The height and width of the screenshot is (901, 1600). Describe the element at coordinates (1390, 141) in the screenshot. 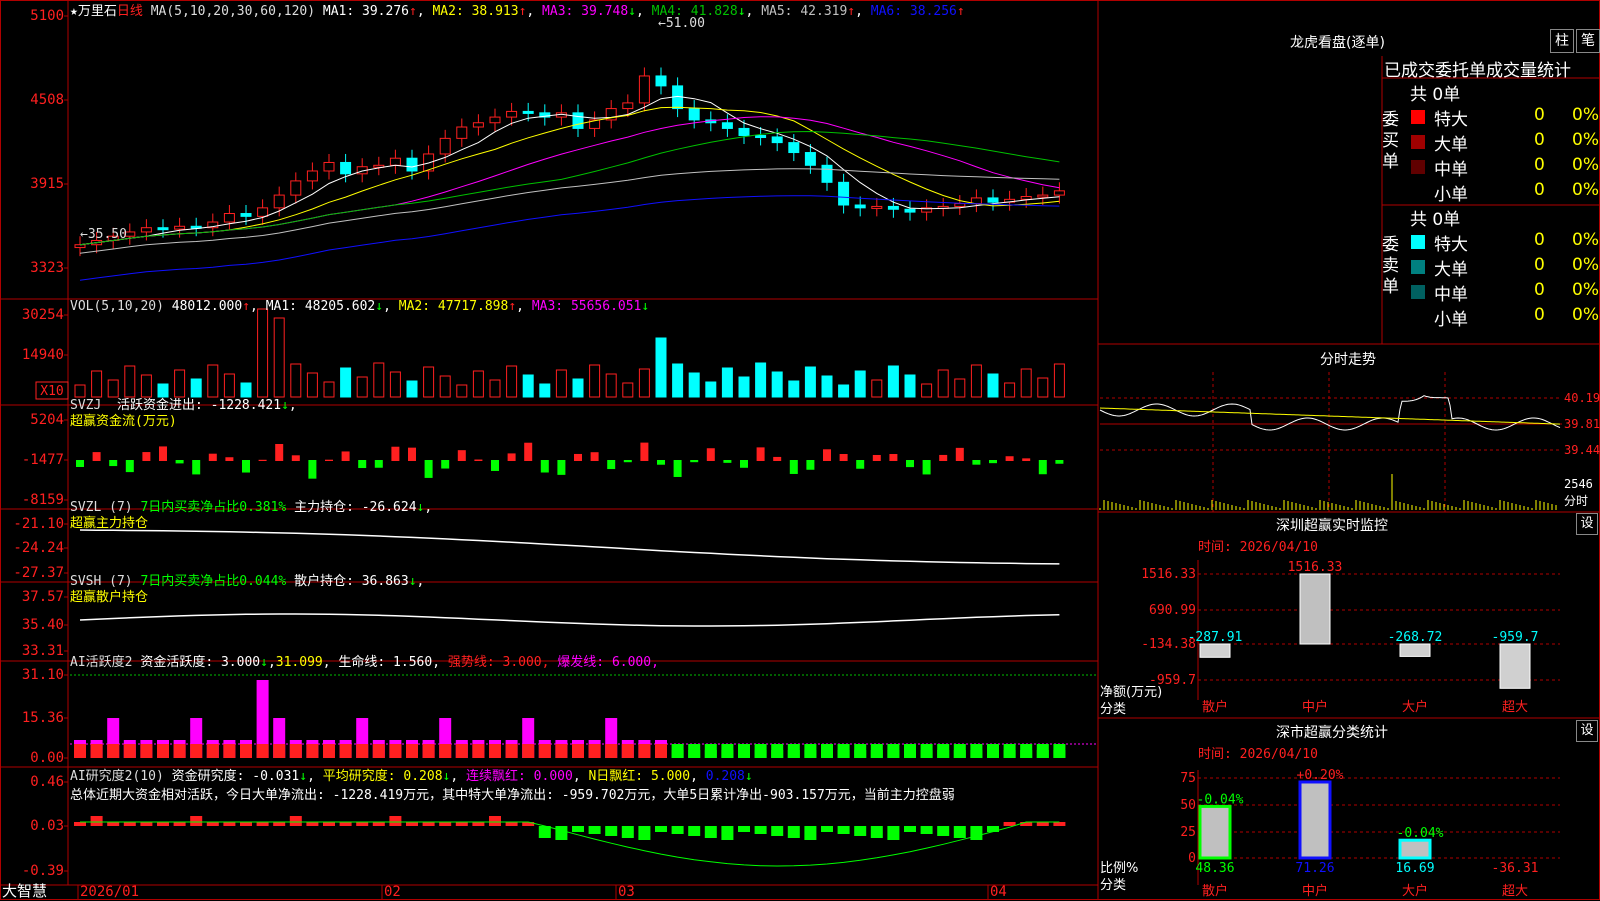

I see `buy-side-label: 委买单` at that location.